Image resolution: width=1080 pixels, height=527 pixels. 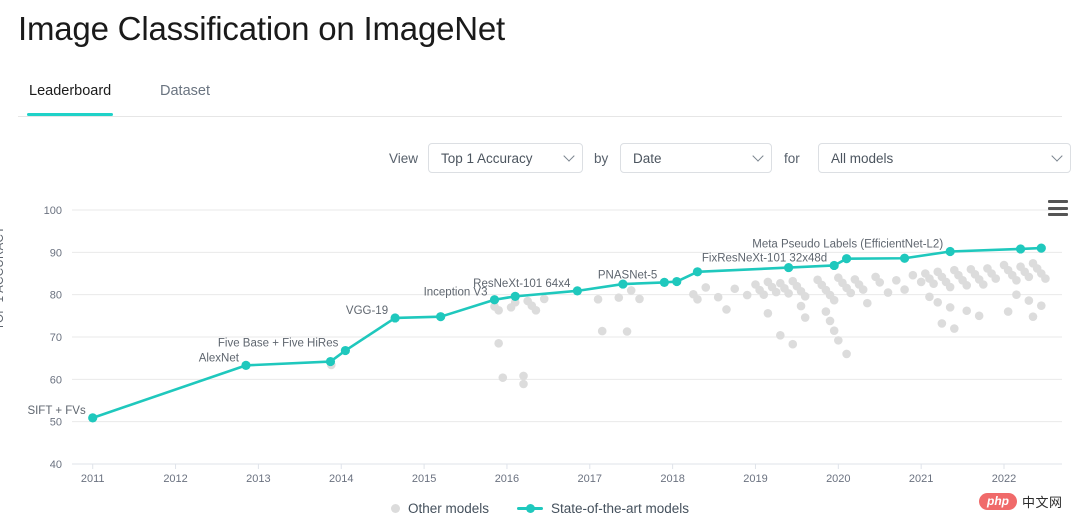 I want to click on metric-select: Top 1 Accuracy, so click(x=505, y=158).